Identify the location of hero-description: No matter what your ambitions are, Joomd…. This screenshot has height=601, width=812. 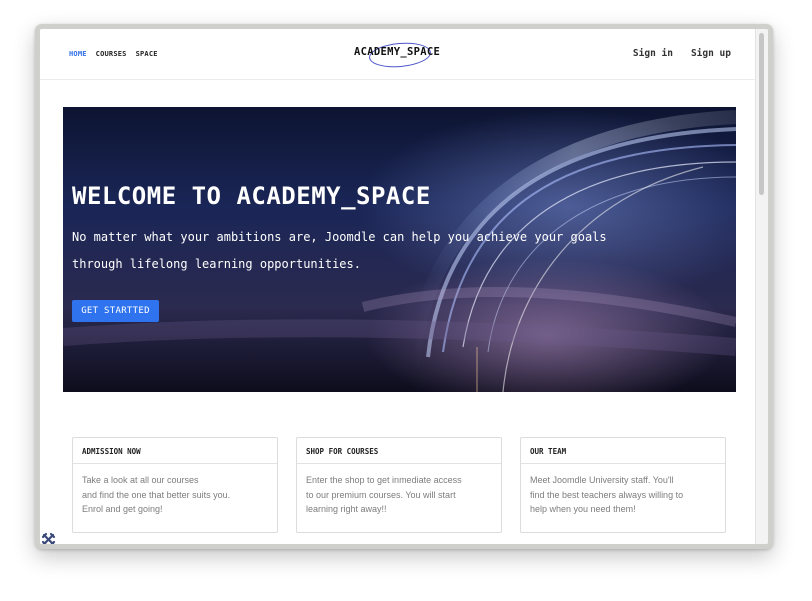
(372, 251).